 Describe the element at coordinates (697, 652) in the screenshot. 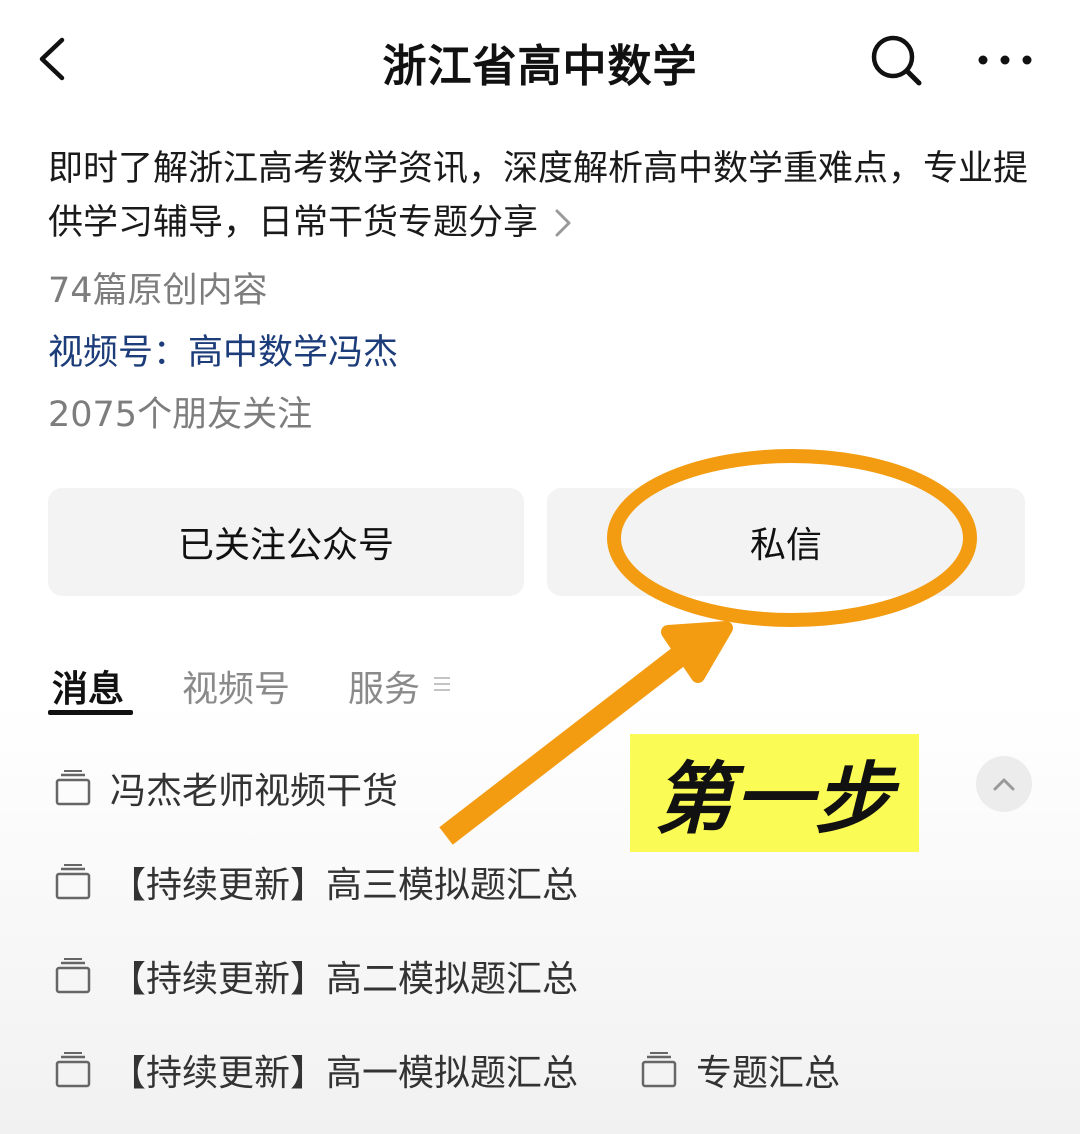

I see `arrow-head` at that location.